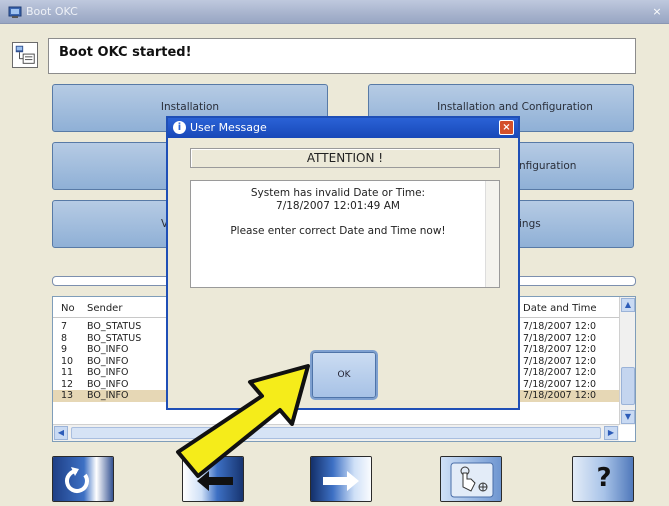  I want to click on computer-status-icon, so click(25, 55).